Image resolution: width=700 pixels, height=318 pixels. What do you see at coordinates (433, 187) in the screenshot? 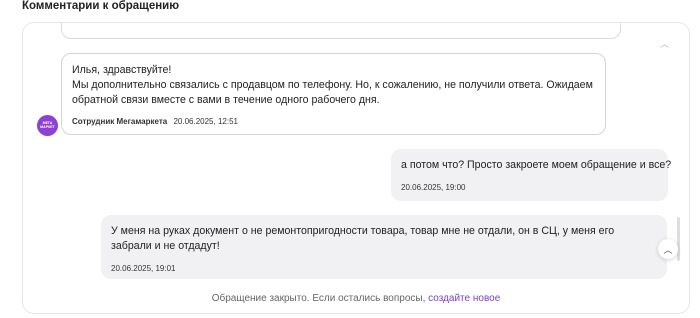
I see `message-time: 20.06.2025, 19:00` at bounding box center [433, 187].